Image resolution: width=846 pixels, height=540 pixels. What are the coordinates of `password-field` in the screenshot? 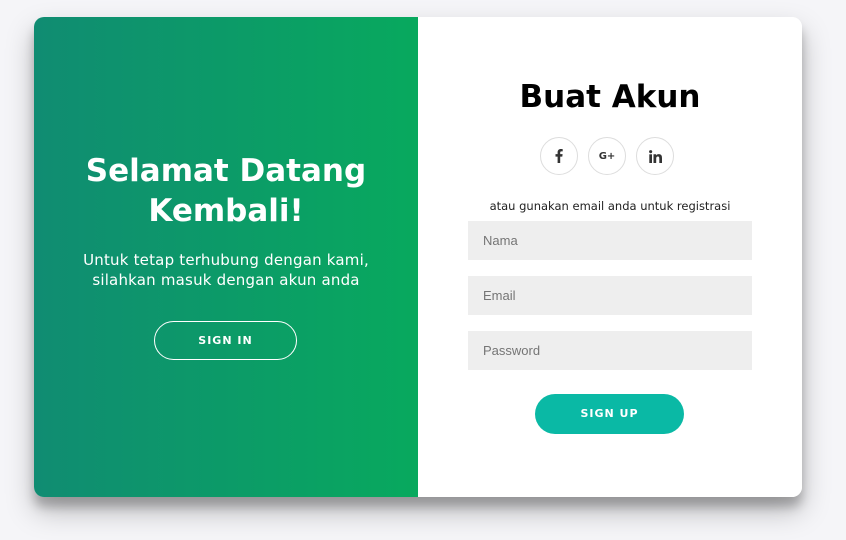 It's located at (610, 350).